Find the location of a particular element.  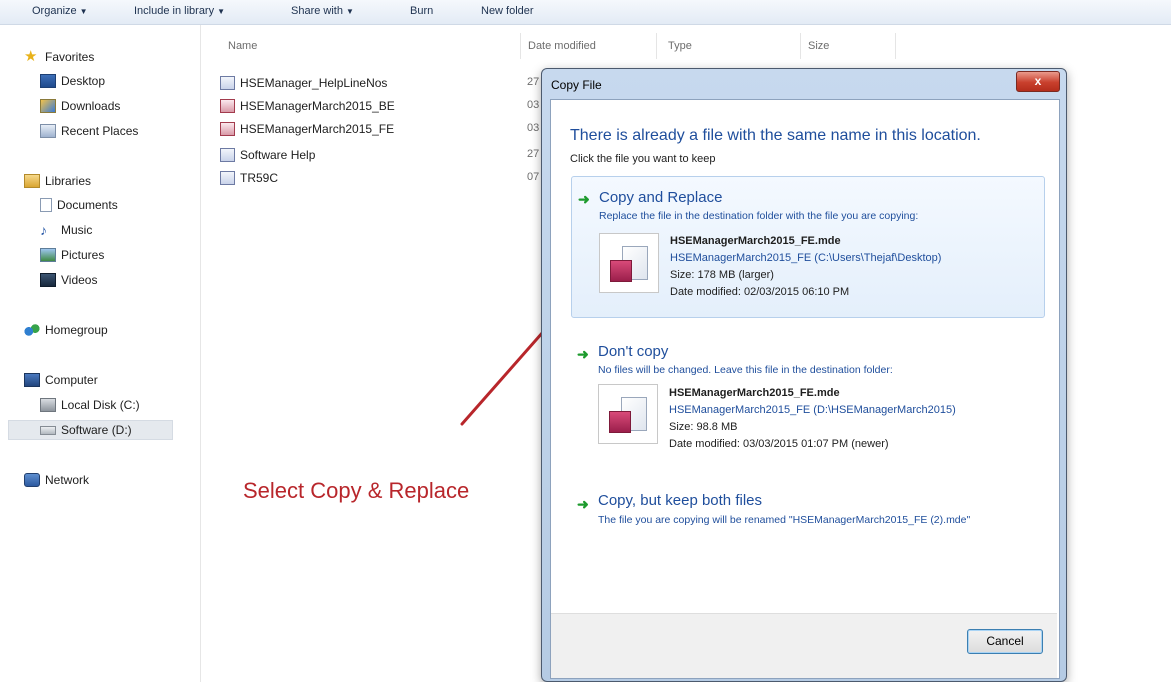

nav-favorites: ★ Favorites is located at coordinates (59, 57).